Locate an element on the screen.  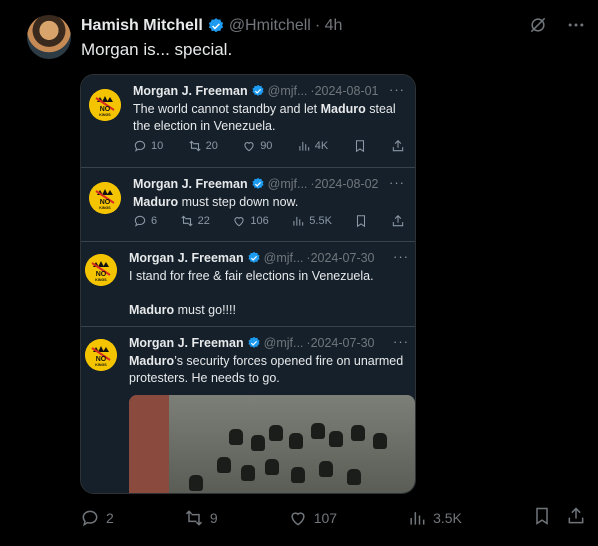
author-name: Hamish Mitchell is located at coordinates (142, 26).